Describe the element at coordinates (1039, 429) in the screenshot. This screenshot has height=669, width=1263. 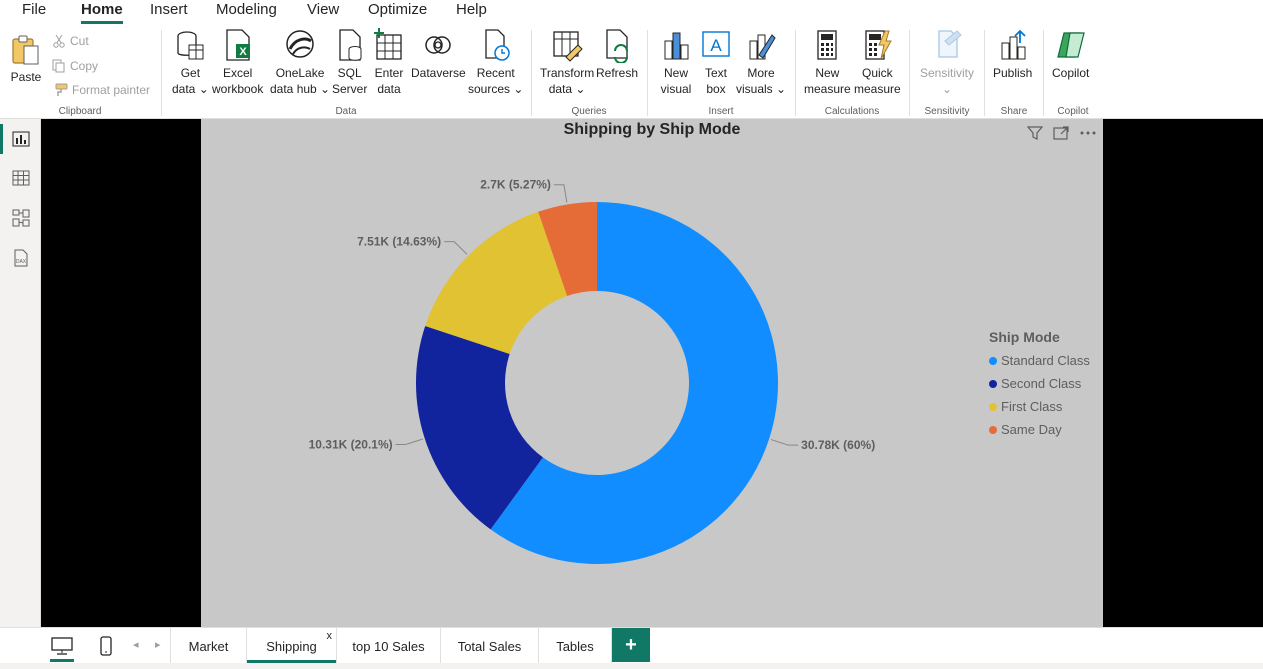
I see `legend-item-same-day: Same Day` at that location.